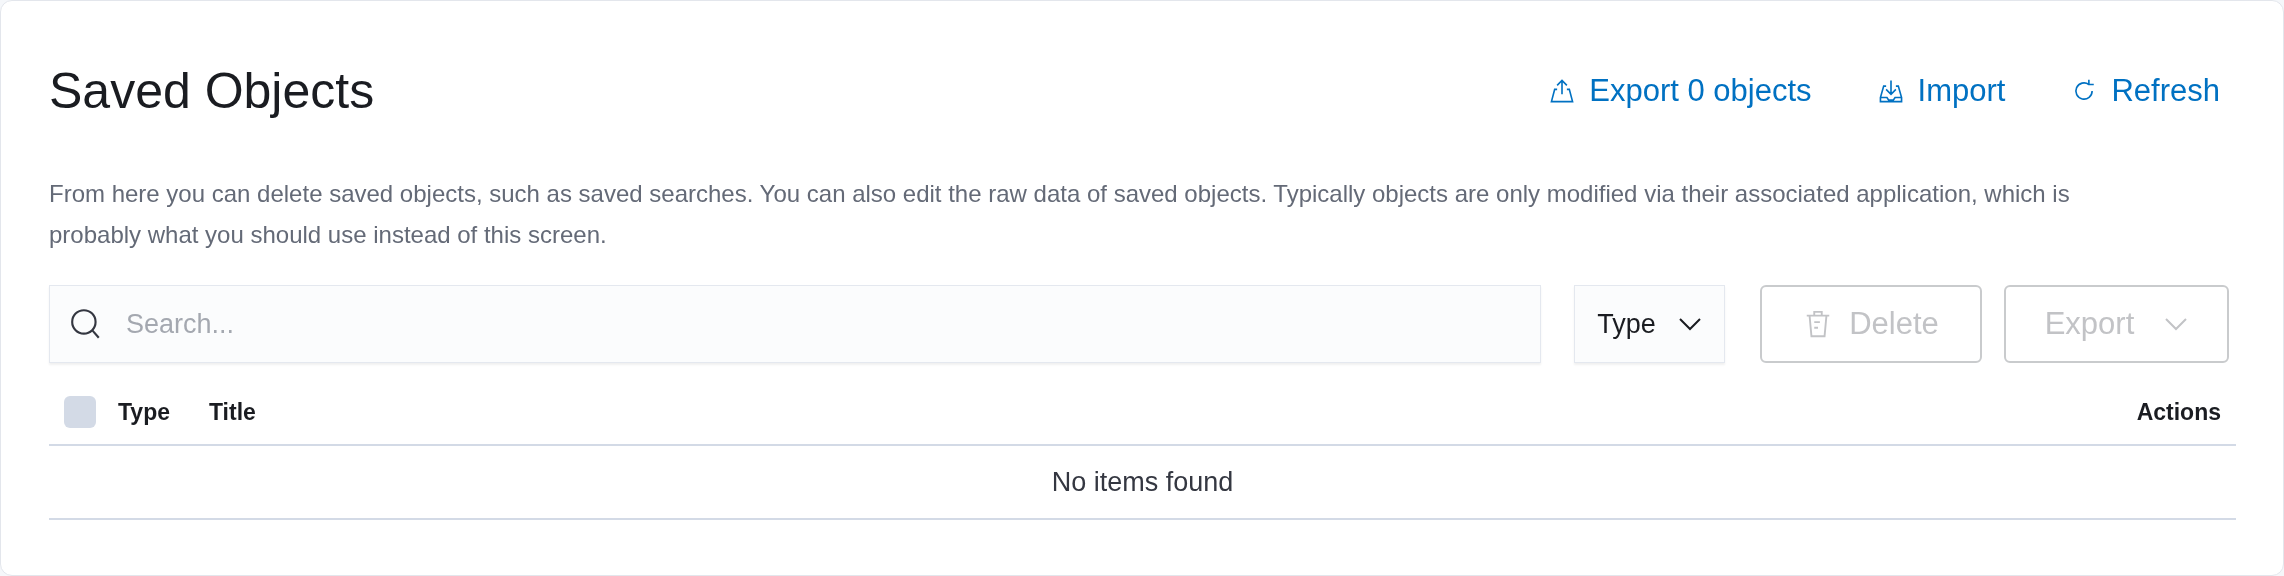  Describe the element at coordinates (1060, 214) in the screenshot. I see `description-text: From here you can delete saved objects, such as saved searches. You can also edit the raw data of saved objects. Typically objects are only modified via their associated application, which is probably what you should use instead of this screen.` at that location.